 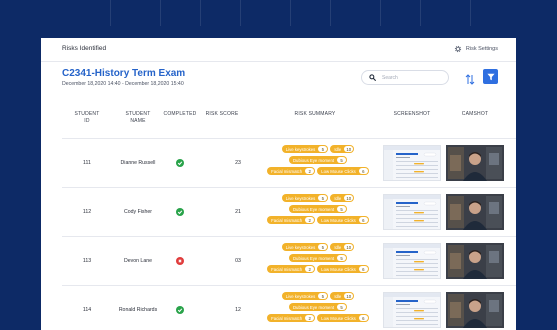 What do you see at coordinates (475, 114) in the screenshot?
I see `column-header-camshot: CAMSHOT` at bounding box center [475, 114].